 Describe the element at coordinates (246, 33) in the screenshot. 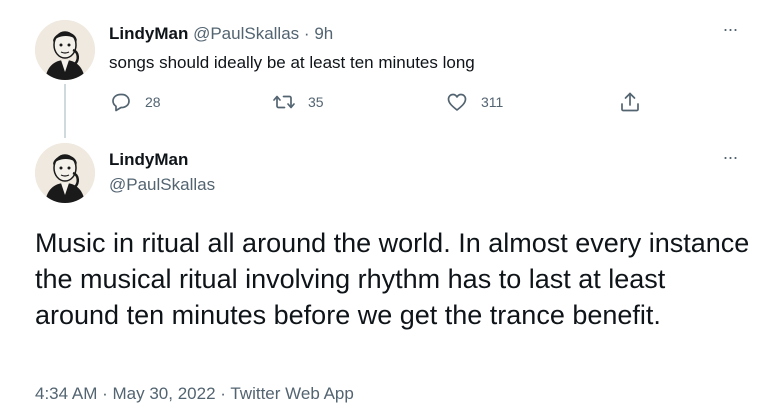

I see `parent-handle: @PaulSkallas` at that location.